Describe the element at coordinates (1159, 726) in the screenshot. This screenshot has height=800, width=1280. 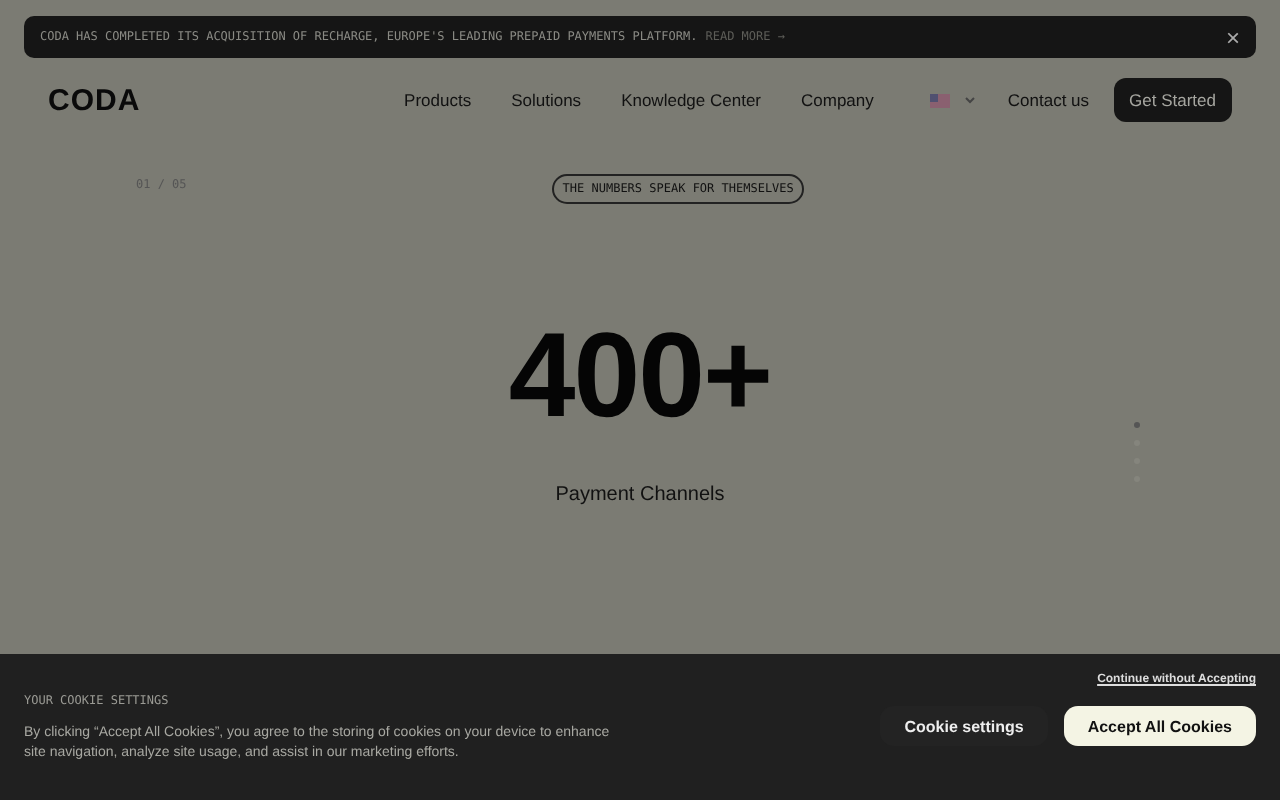
I see `accept-button: Accept All Cookies` at that location.